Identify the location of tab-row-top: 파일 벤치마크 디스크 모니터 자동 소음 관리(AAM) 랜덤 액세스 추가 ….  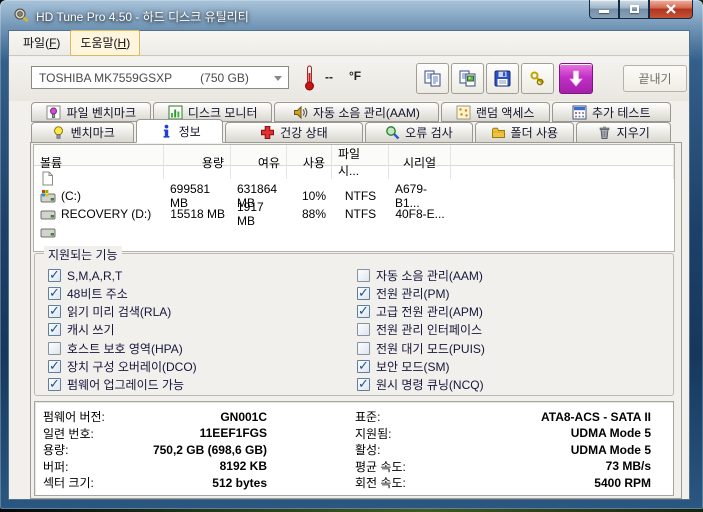
(351, 112).